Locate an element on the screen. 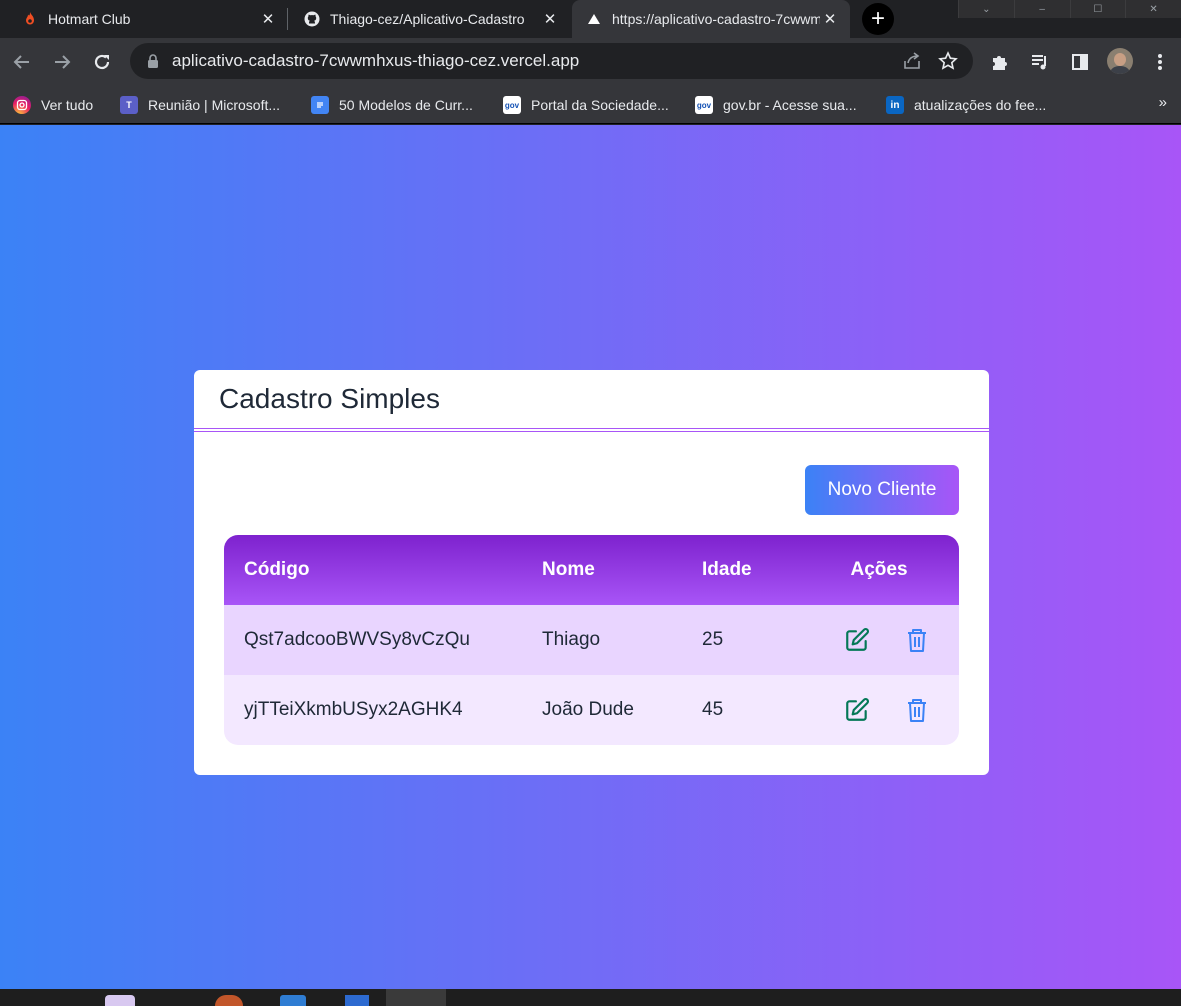  media-control-button is located at coordinates (1040, 62).